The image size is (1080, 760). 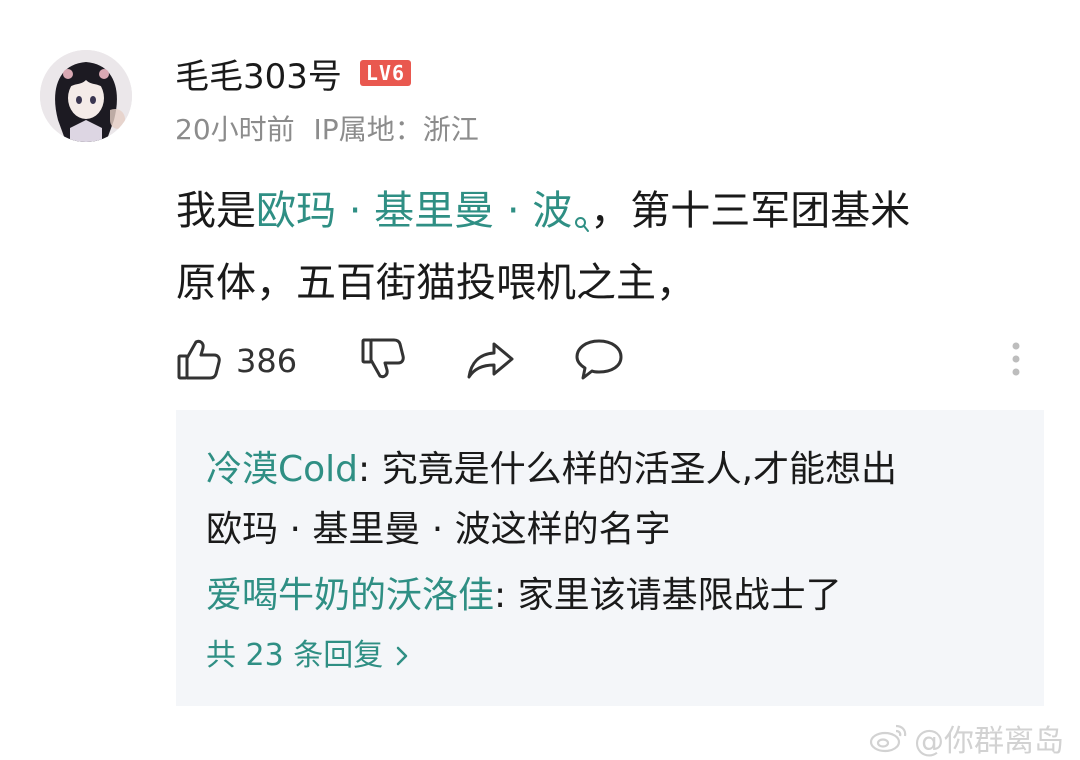 I want to click on comment-actions: 386, so click(x=611, y=361).